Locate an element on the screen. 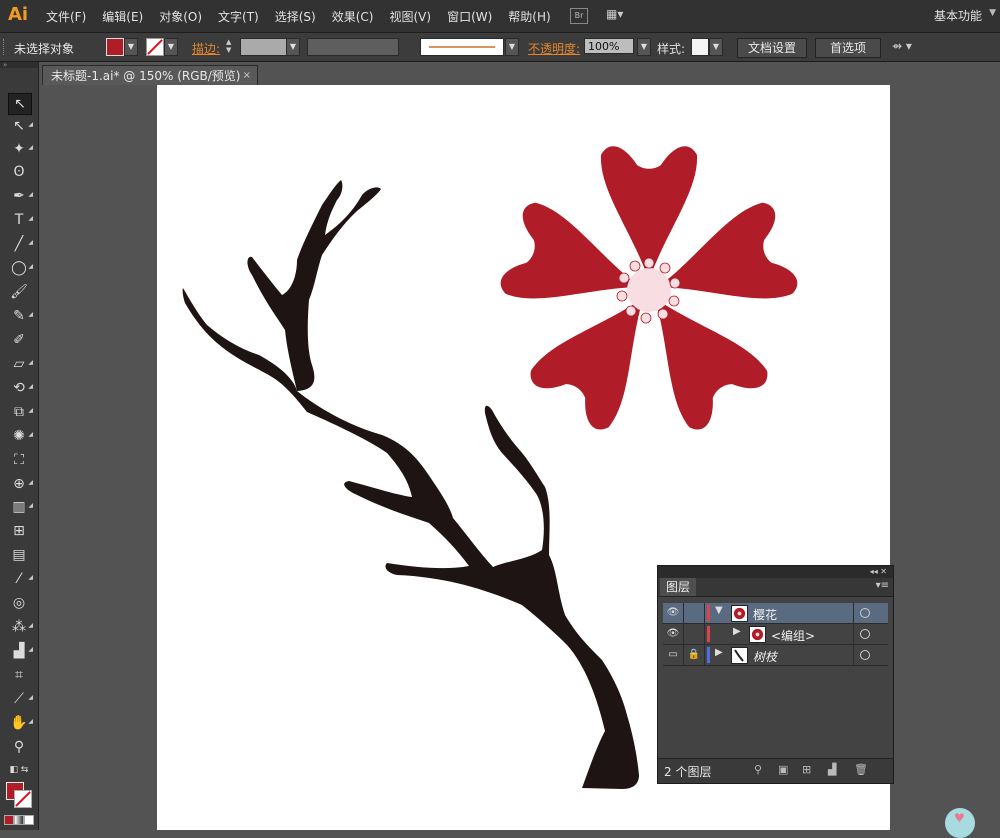 Image resolution: width=1000 pixels, height=838 pixels. perspective-grid-tool-icon: ▥ ◢ is located at coordinates (20, 507).